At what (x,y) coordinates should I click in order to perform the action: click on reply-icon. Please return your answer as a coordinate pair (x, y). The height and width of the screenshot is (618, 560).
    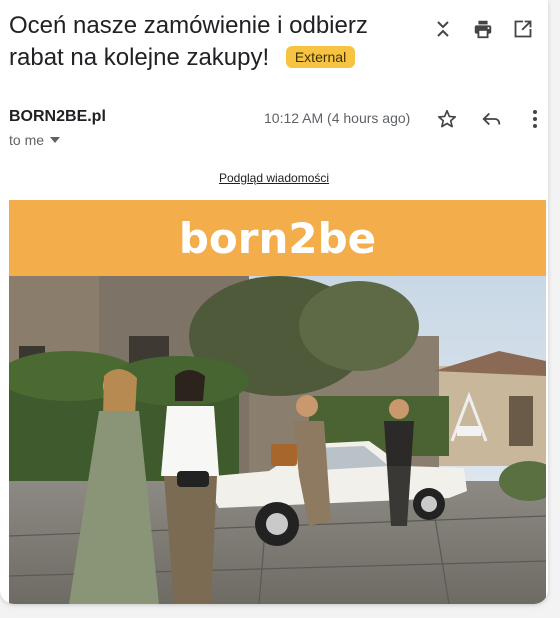
    Looking at the image, I should click on (491, 119).